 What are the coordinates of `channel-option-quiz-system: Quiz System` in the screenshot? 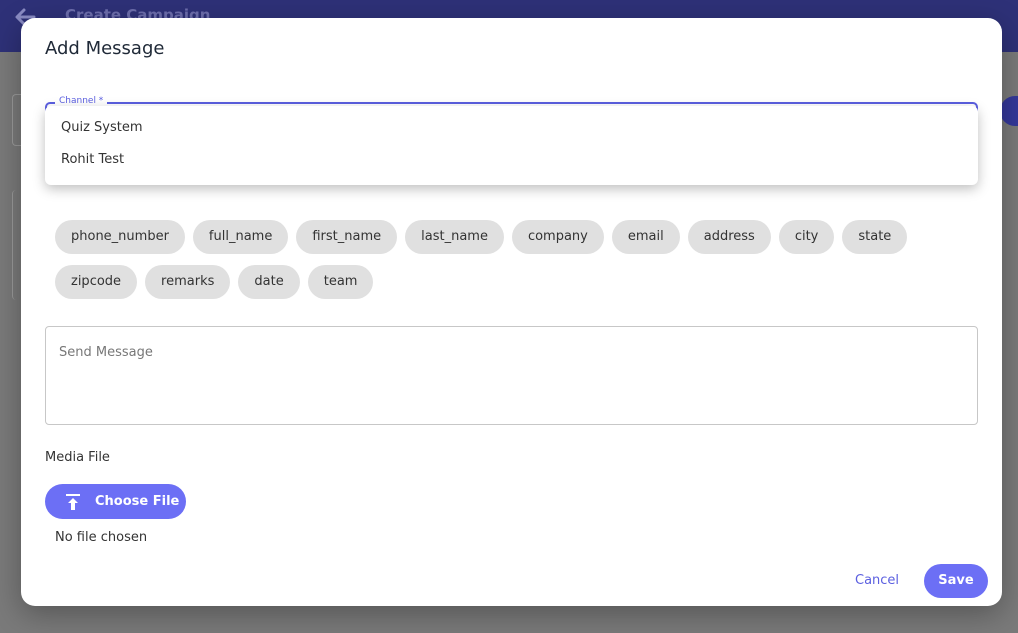 It's located at (511, 128).